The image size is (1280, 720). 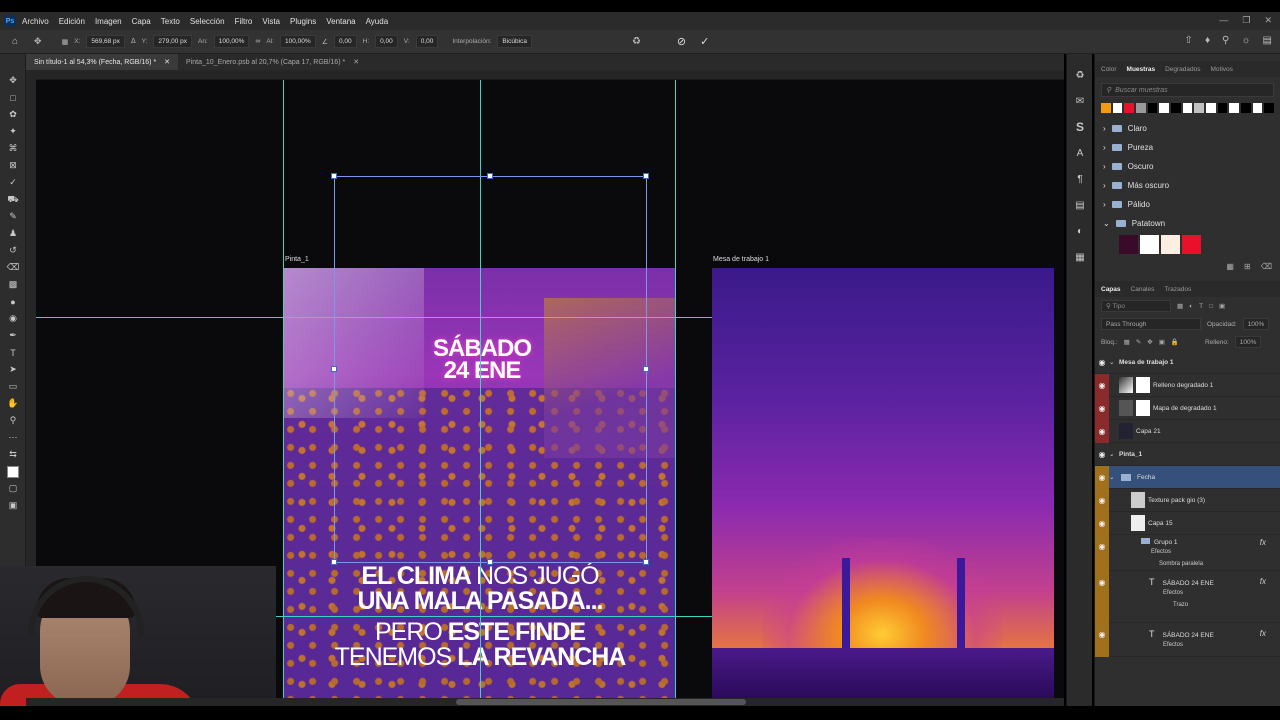 I want to click on layer-filter-select: ⚲ Tipo, so click(x=1136, y=306).